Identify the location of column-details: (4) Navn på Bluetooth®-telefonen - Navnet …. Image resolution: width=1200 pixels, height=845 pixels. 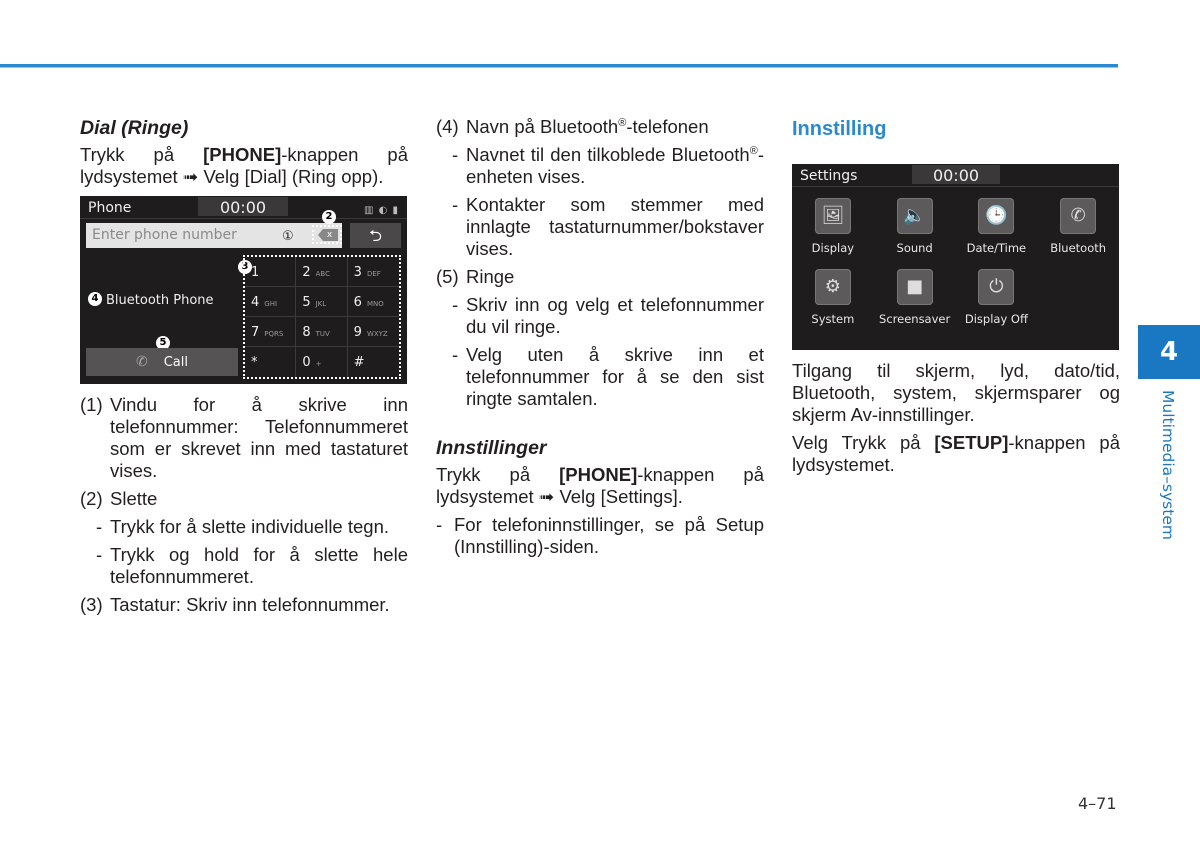
(600, 340).